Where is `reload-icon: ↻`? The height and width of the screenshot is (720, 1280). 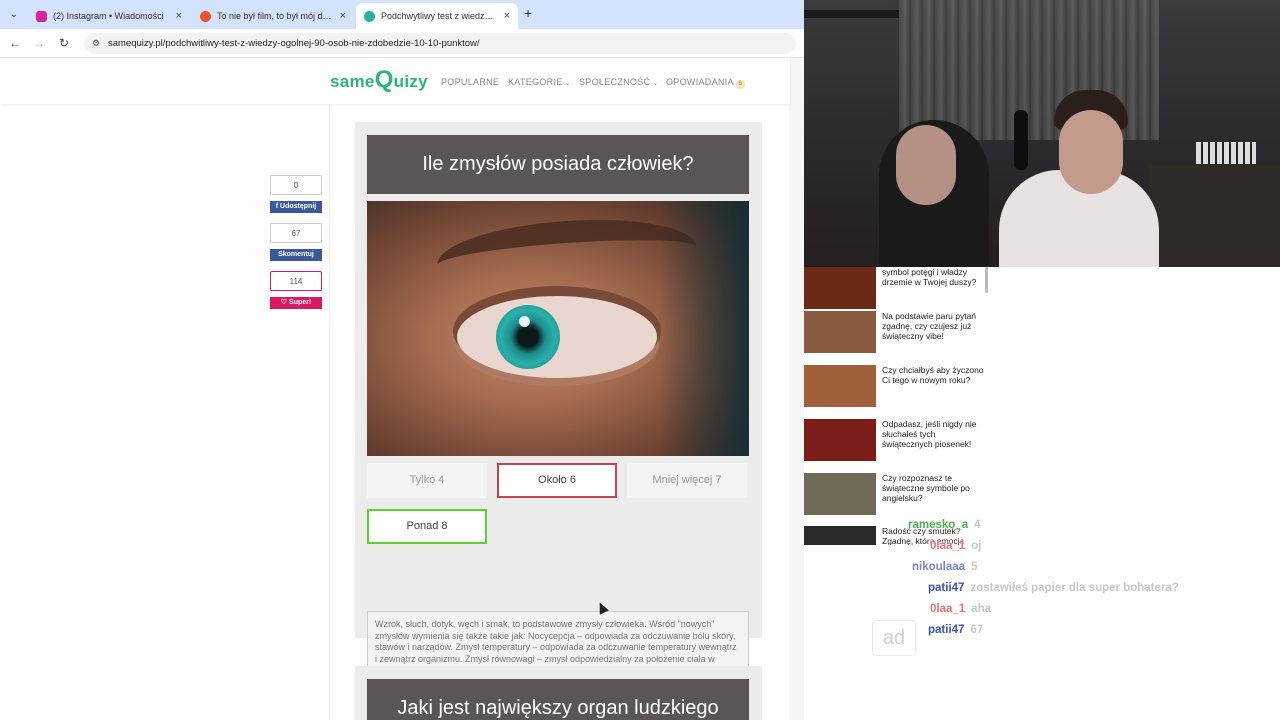
reload-icon: ↻ is located at coordinates (64, 43).